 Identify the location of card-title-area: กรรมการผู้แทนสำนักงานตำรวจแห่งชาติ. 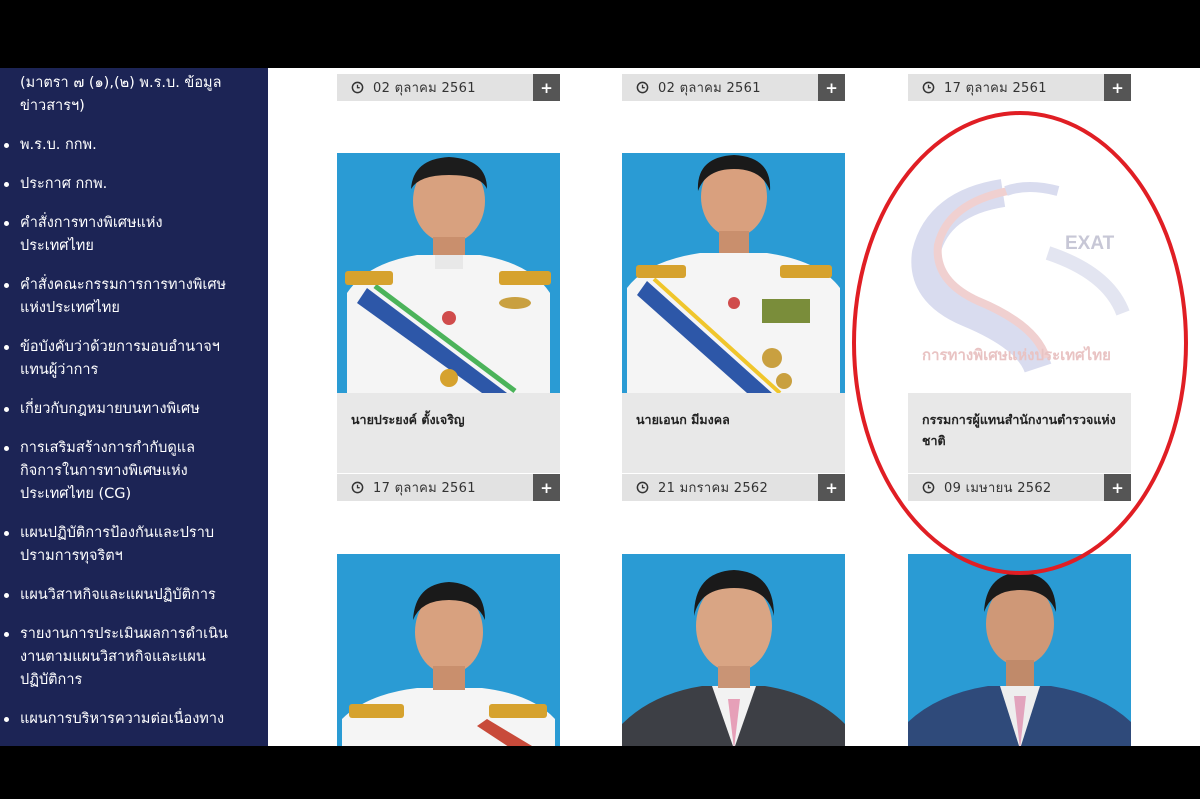
(1019, 433).